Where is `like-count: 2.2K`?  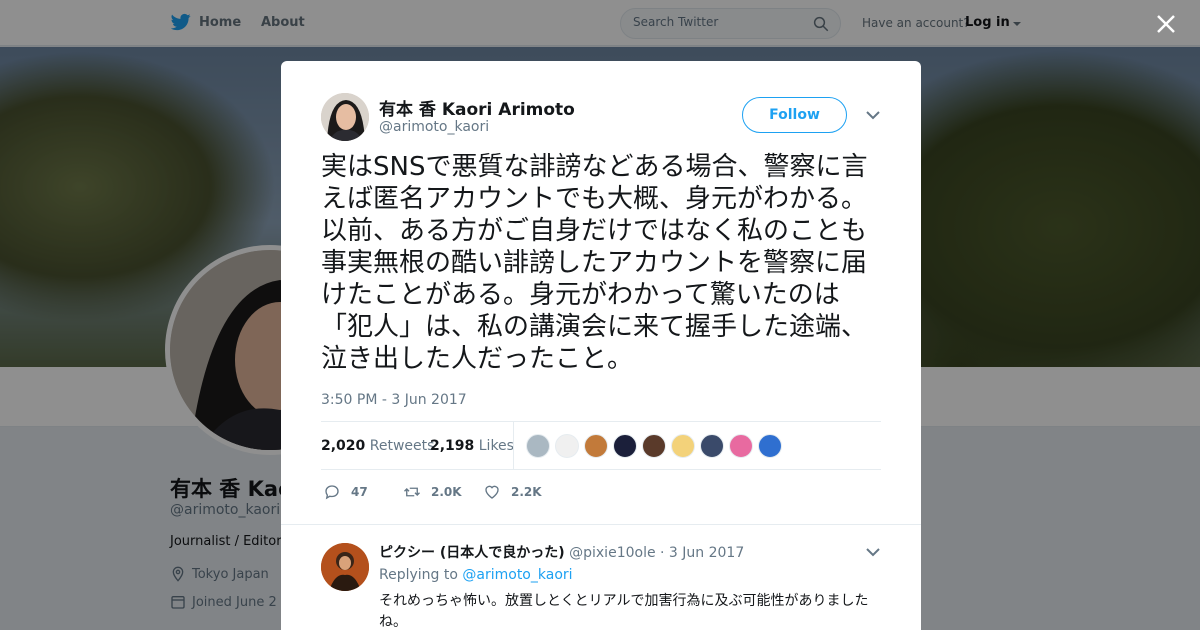 like-count: 2.2K is located at coordinates (526, 492).